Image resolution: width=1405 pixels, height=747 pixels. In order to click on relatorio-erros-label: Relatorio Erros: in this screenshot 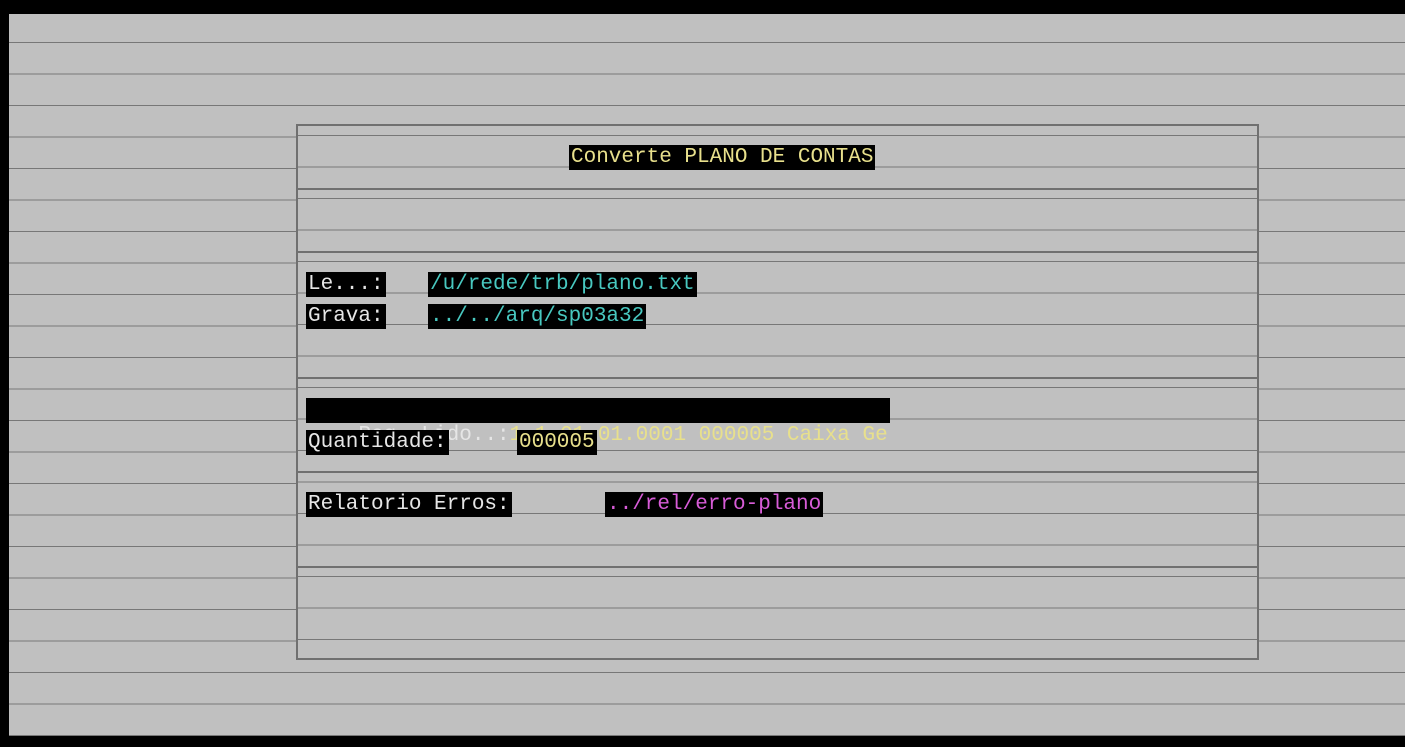, I will do `click(409, 504)`.